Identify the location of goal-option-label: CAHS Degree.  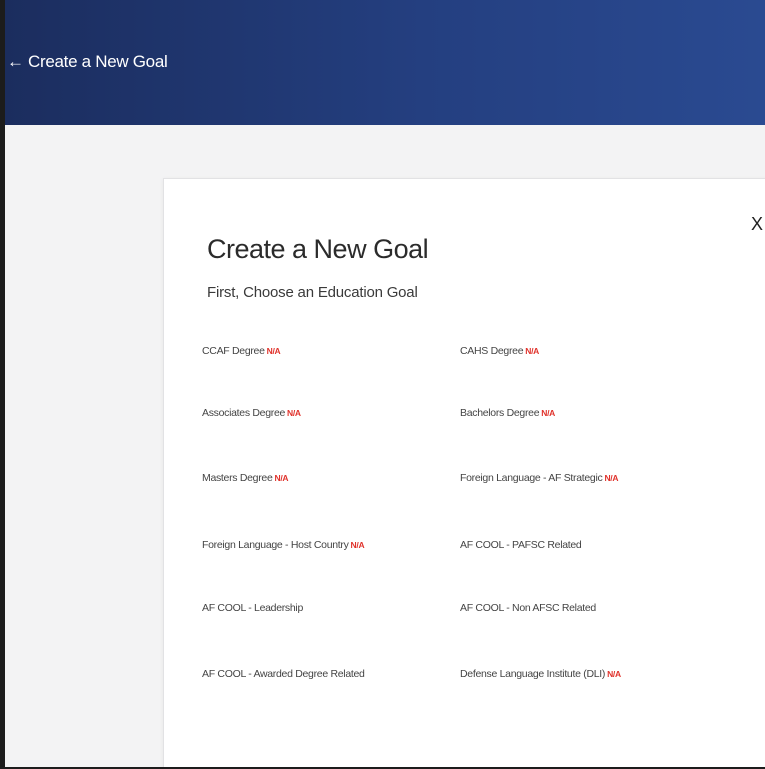
(492, 351).